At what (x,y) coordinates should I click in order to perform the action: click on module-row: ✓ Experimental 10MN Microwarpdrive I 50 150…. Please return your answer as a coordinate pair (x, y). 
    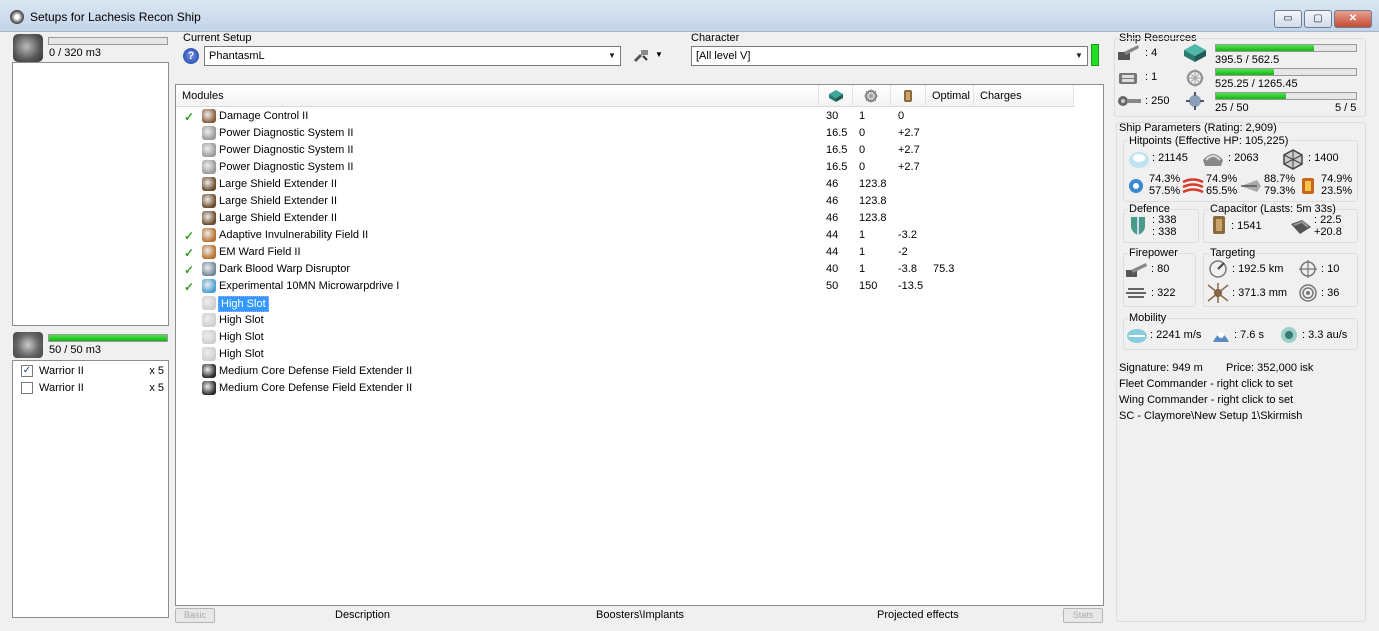
    Looking at the image, I should click on (639, 286).